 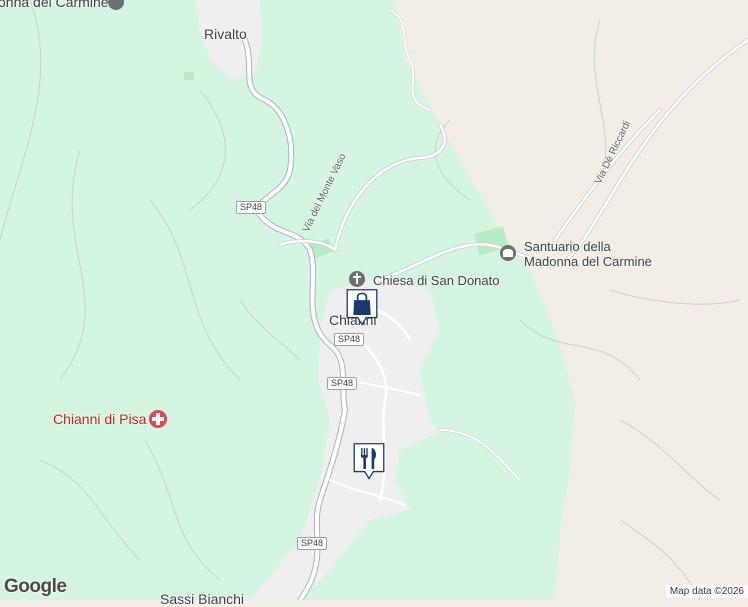 I want to click on place-label-rivalto: Rivalto, so click(x=225, y=34).